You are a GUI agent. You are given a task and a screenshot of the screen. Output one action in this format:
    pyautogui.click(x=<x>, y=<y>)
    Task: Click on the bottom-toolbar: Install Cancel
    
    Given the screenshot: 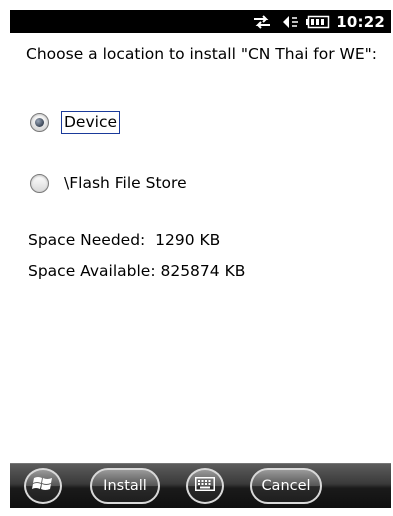 What is the action you would take?
    pyautogui.click(x=200, y=485)
    